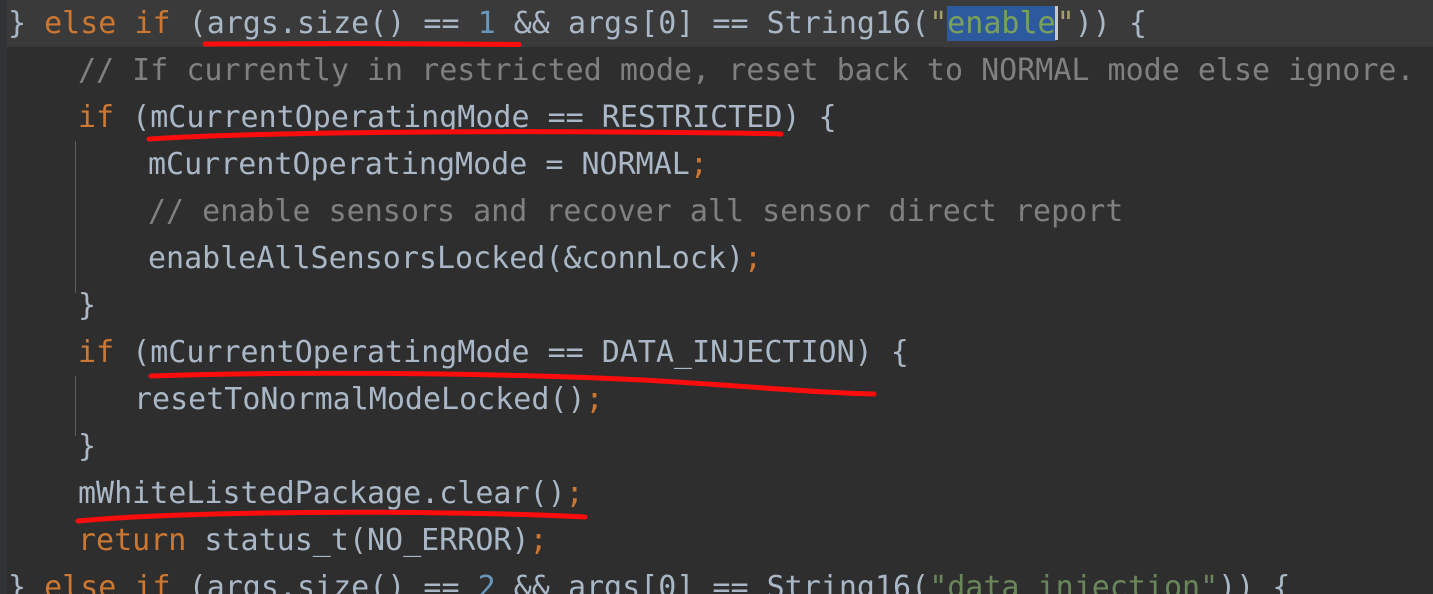 This screenshot has width=1433, height=594. Describe the element at coordinates (306, 582) in the screenshot. I see `token-args-size-13: args.size()` at that location.